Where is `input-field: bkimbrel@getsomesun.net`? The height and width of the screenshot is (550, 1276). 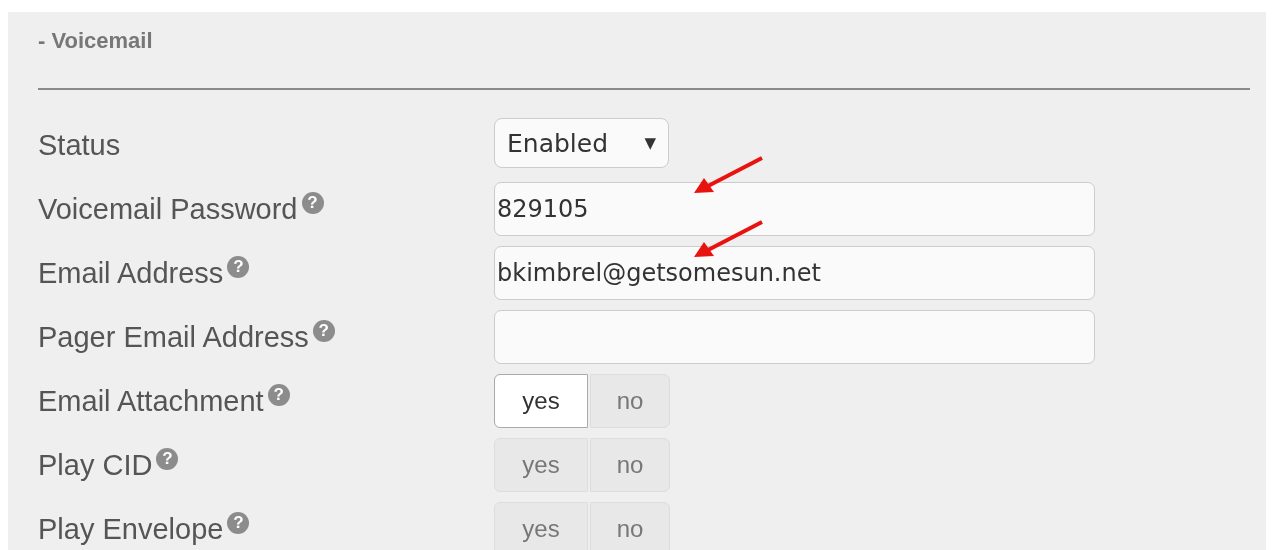
input-field: bkimbrel@getsomesun.net is located at coordinates (794, 273).